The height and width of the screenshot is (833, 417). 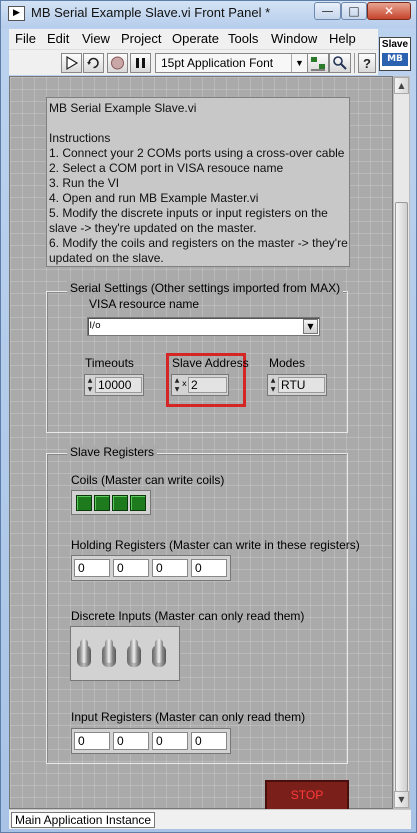 What do you see at coordinates (401, 85) in the screenshot?
I see `scroll-up-icon: ▲` at bounding box center [401, 85].